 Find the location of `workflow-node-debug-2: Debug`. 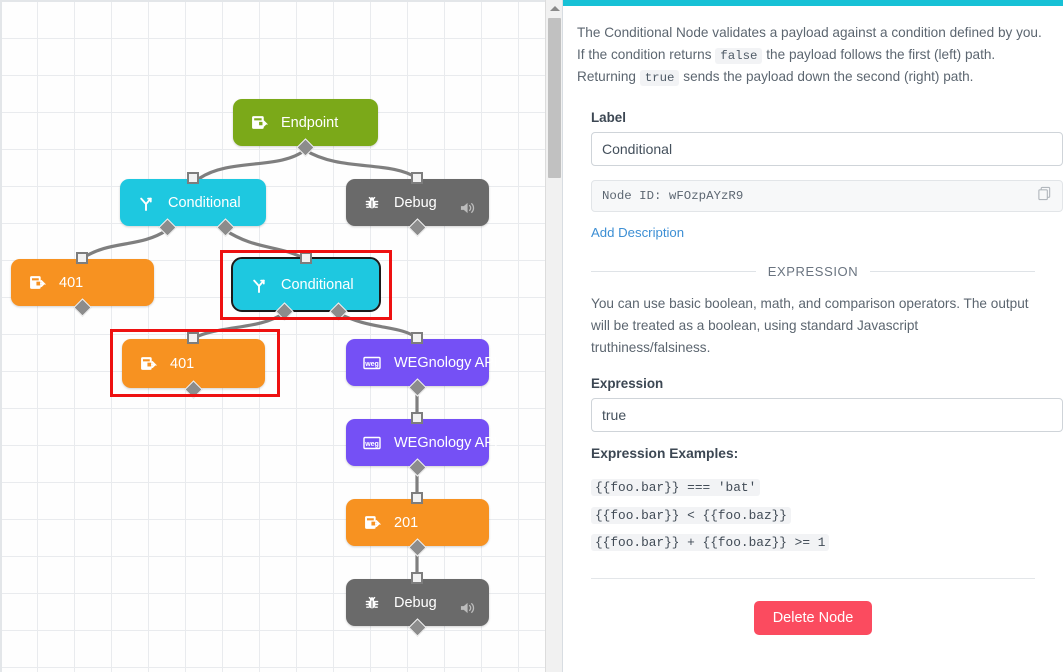

workflow-node-debug-2: Debug is located at coordinates (417, 604).